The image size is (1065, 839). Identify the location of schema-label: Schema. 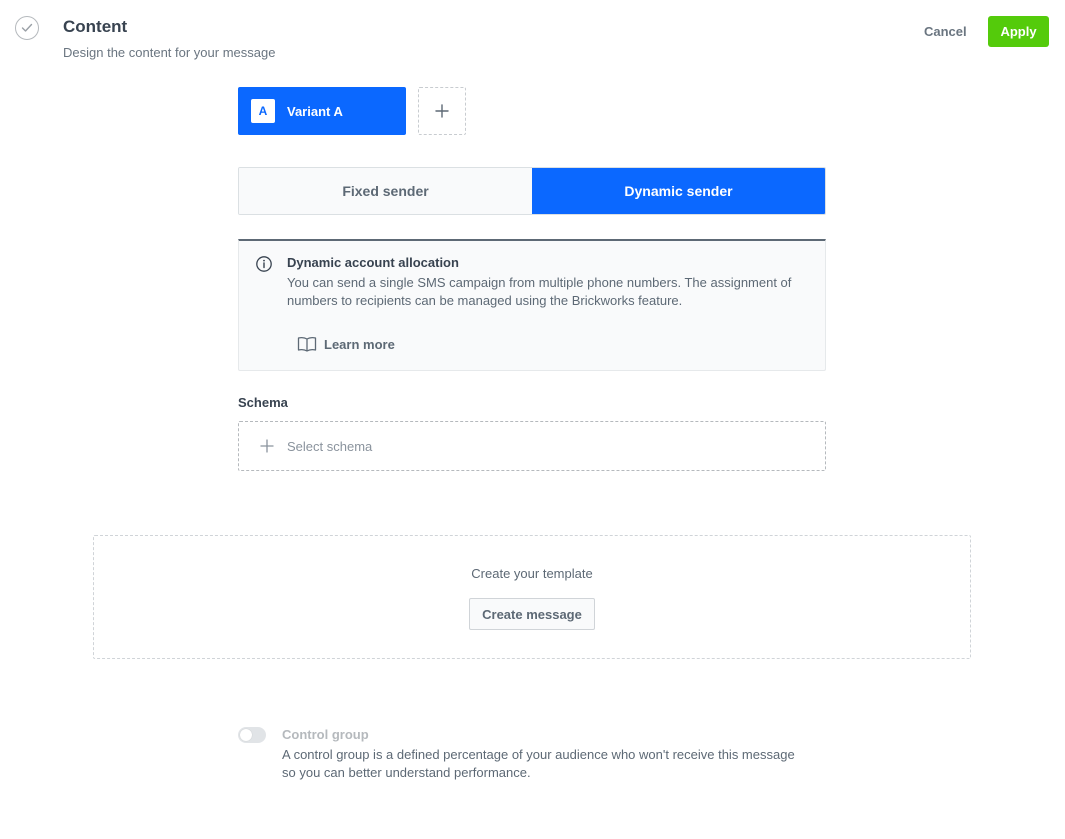
(263, 402).